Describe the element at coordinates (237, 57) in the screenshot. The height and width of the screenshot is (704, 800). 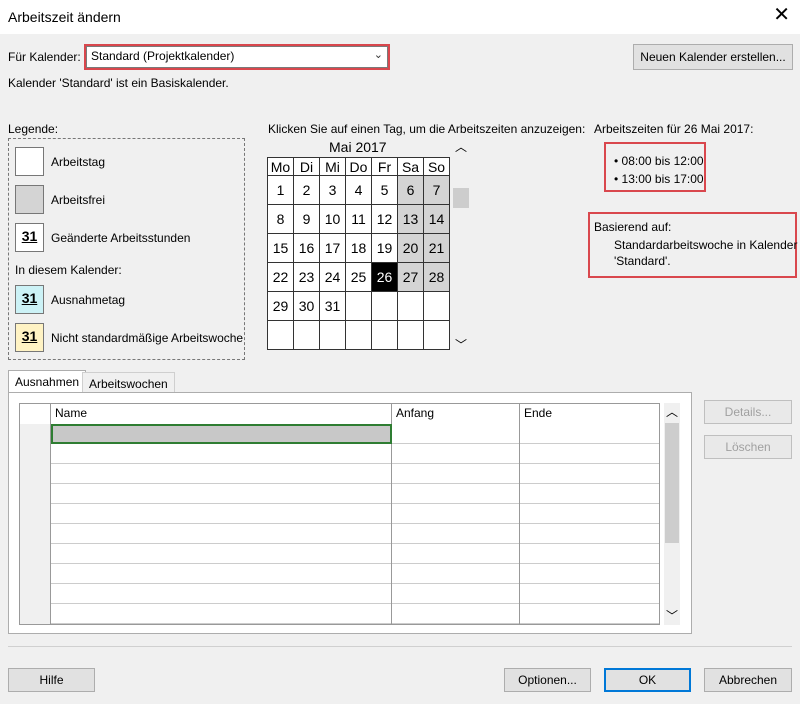
I see `calendar-select: Standard (Projektkalender) ⌄` at that location.